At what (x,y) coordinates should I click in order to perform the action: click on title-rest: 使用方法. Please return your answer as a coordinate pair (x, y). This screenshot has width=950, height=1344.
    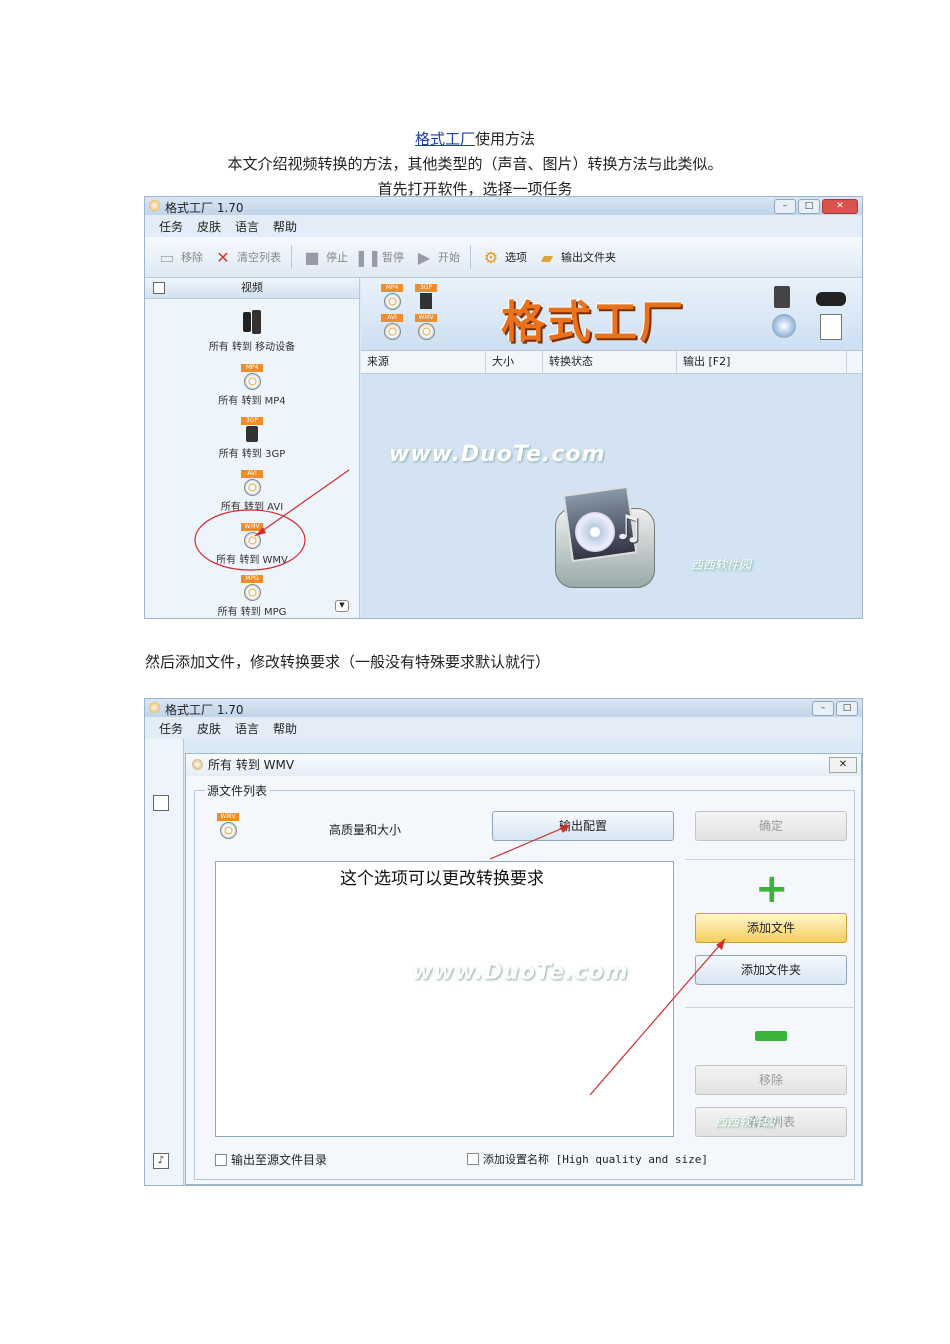
    Looking at the image, I should click on (505, 139).